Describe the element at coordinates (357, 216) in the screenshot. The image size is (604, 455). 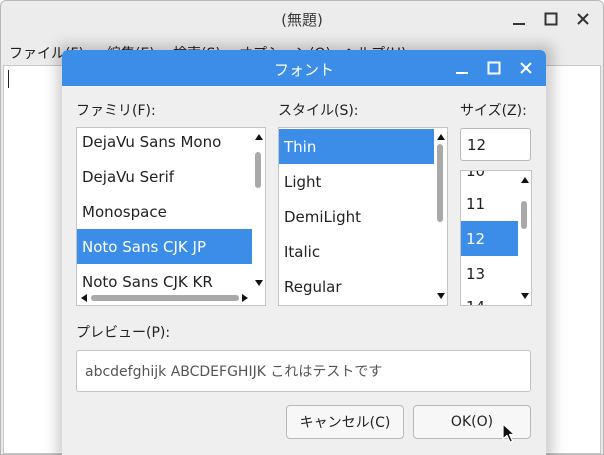
I see `style-option: DemiLight` at that location.